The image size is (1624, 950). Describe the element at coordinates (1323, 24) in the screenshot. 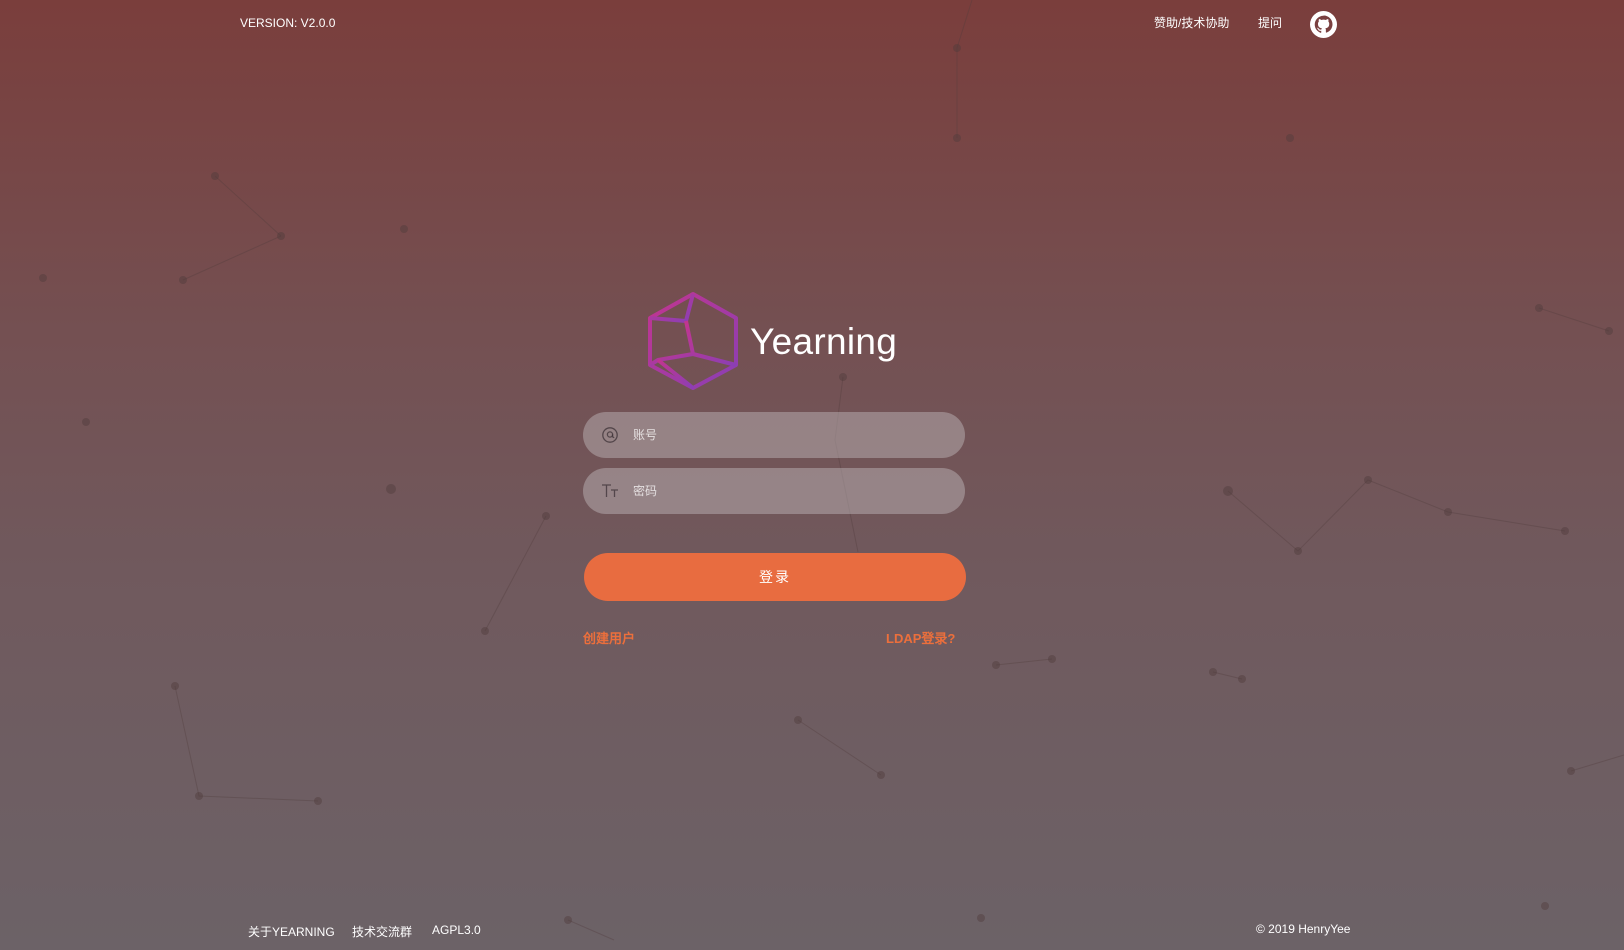

I see `github-icon` at that location.